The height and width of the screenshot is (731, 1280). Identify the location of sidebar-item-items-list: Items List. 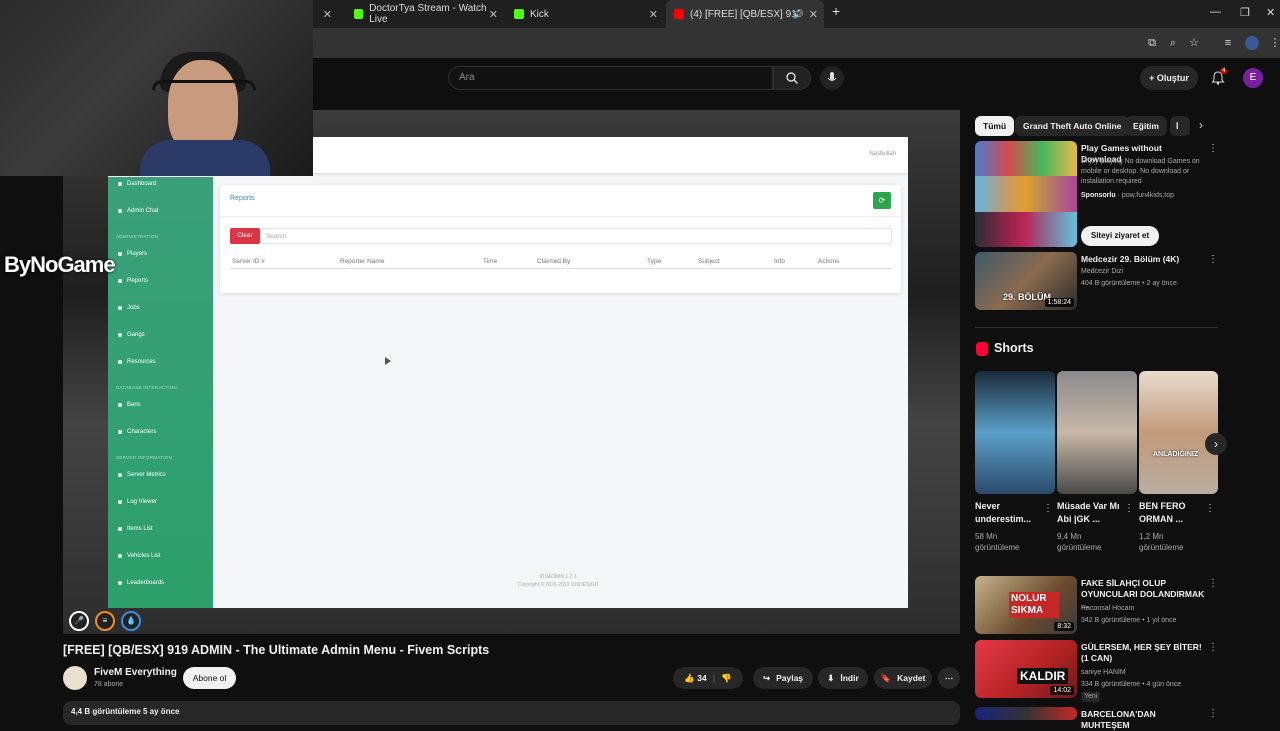
(135, 529).